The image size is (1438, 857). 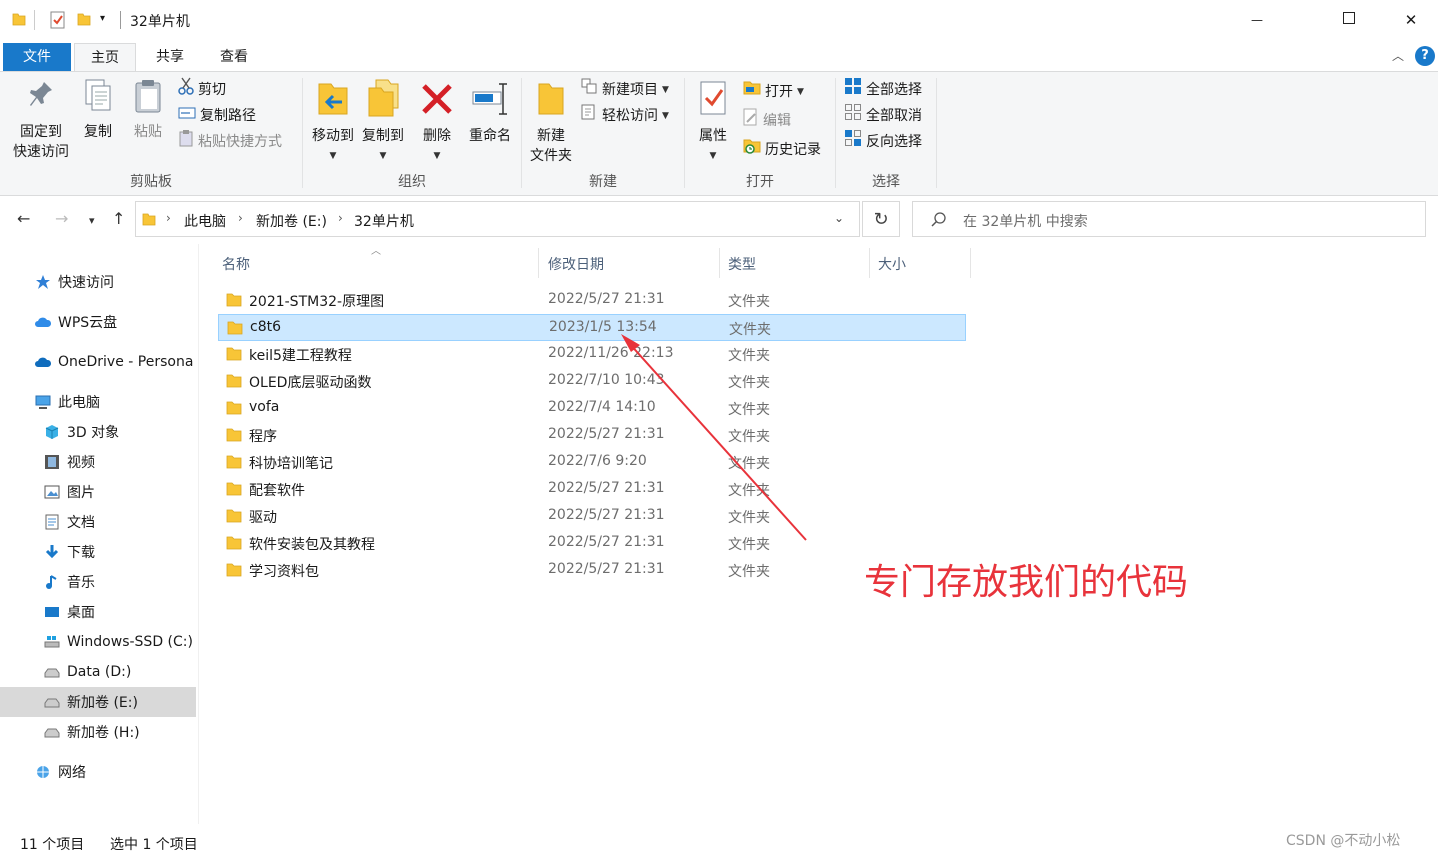 What do you see at coordinates (120, 20) in the screenshot?
I see `title-divider` at bounding box center [120, 20].